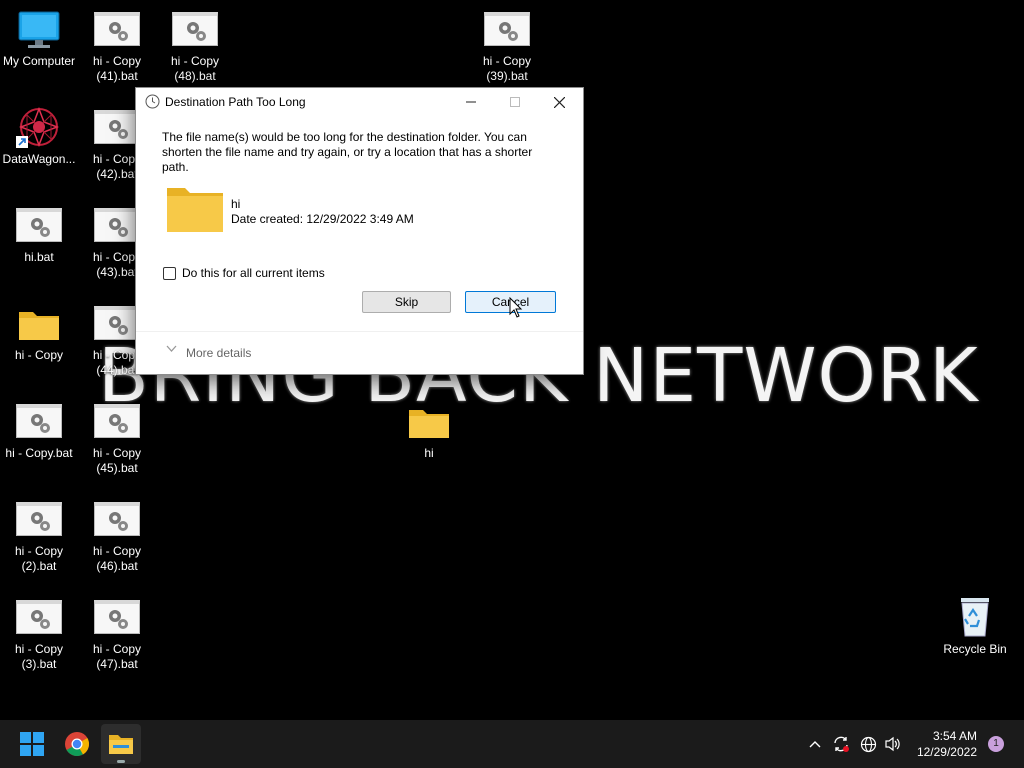 This screenshot has width=1024, height=768. I want to click on skip-button: Skip, so click(406, 302).